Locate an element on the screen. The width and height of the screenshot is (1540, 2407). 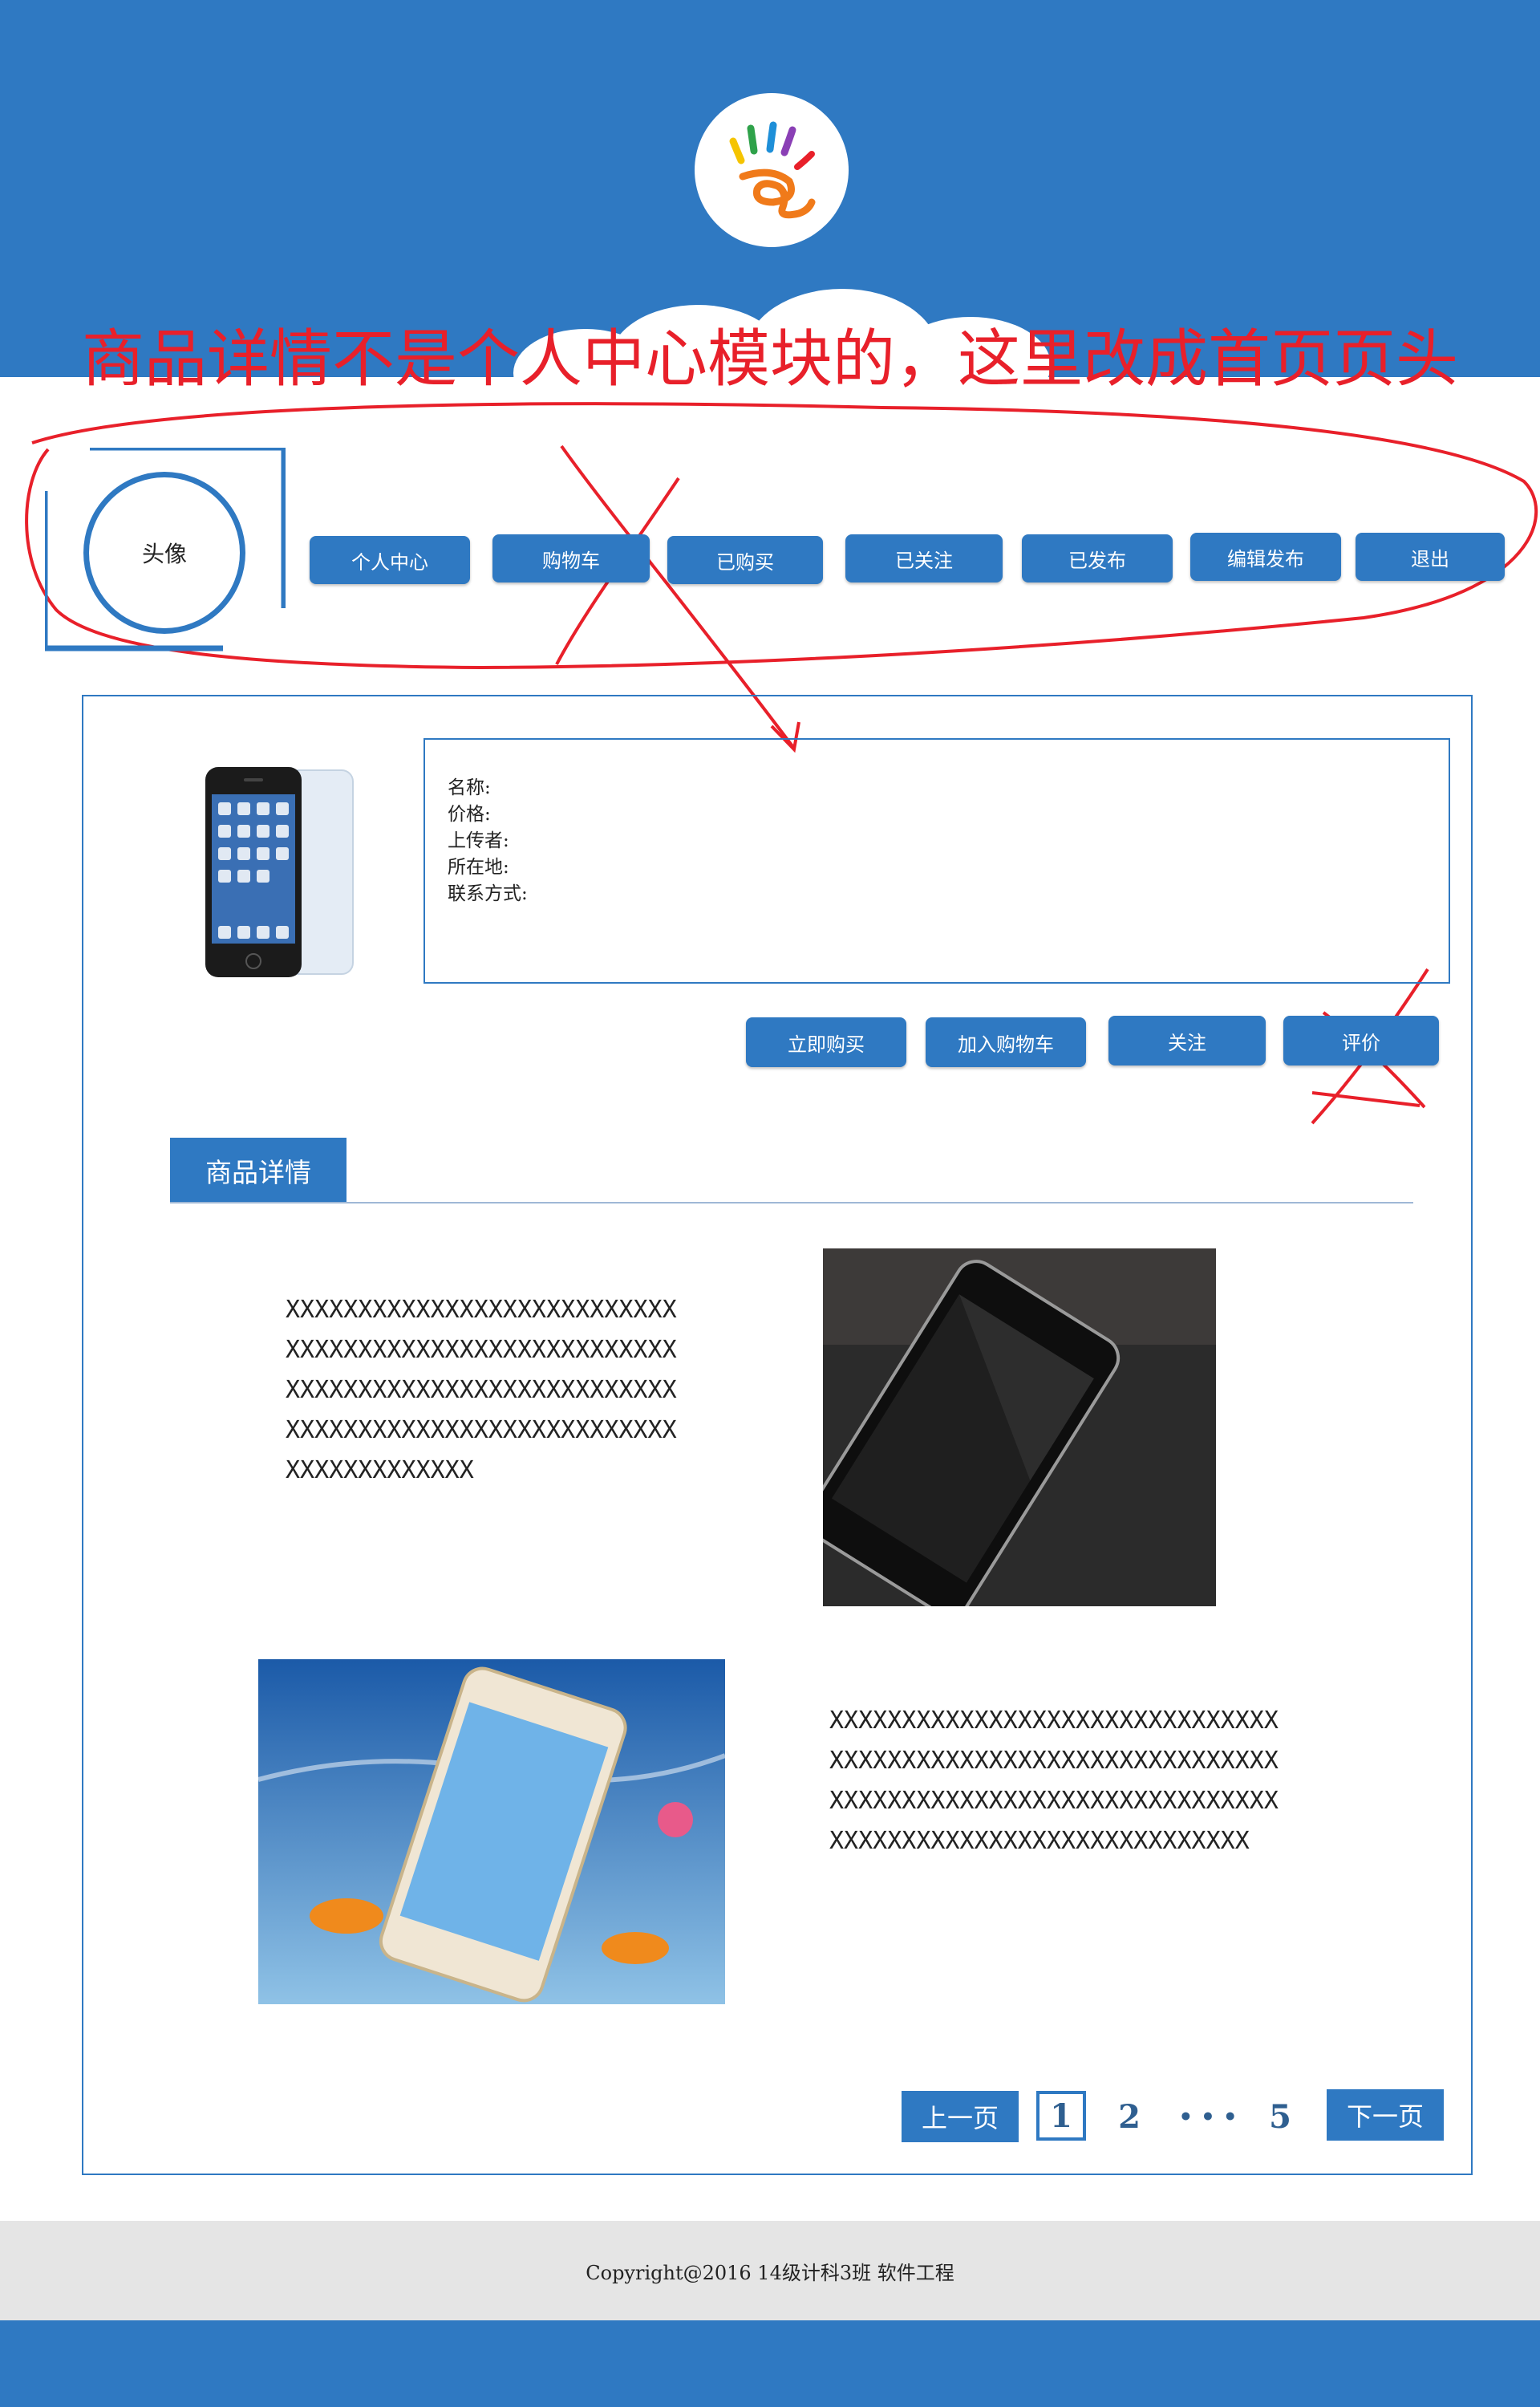
nav-button-followed: 已关注 is located at coordinates (924, 558).